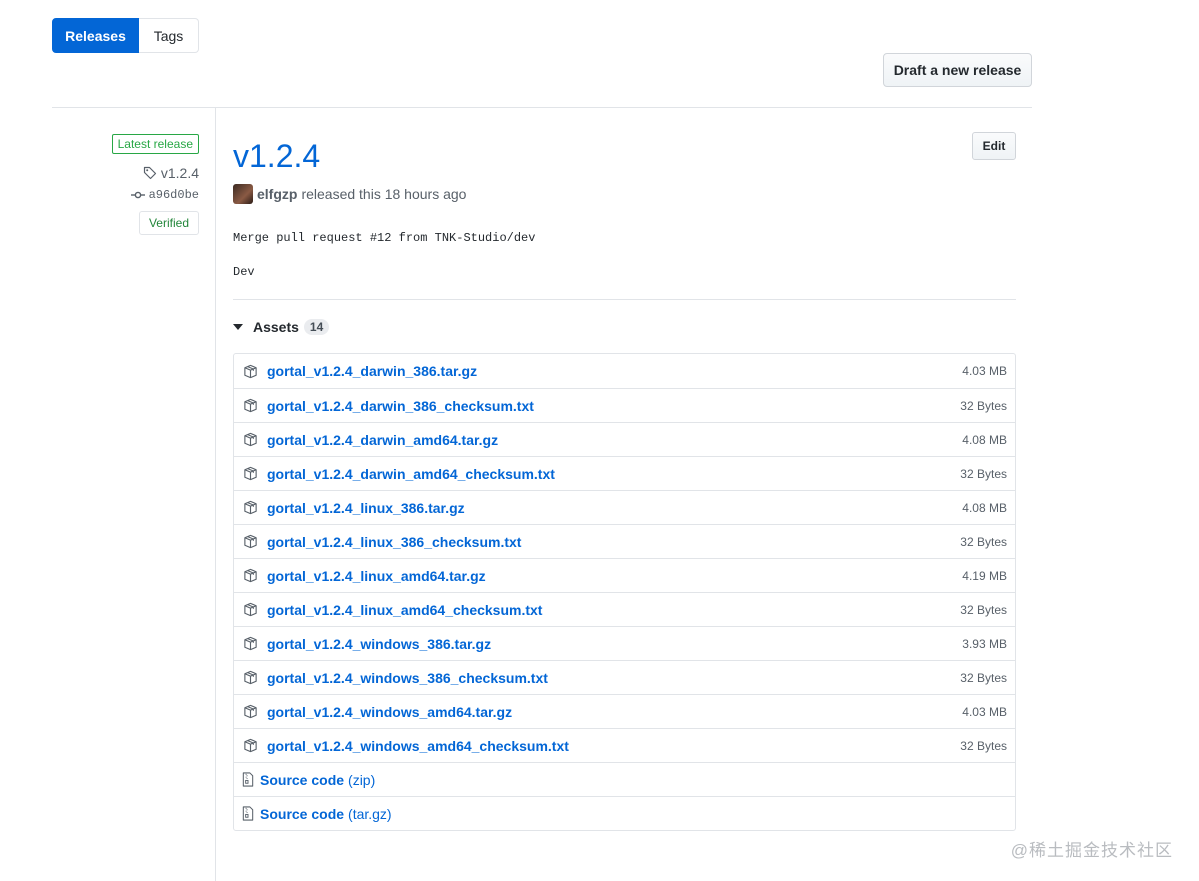  I want to click on release-commit-sha: a96d0be, so click(173, 195).